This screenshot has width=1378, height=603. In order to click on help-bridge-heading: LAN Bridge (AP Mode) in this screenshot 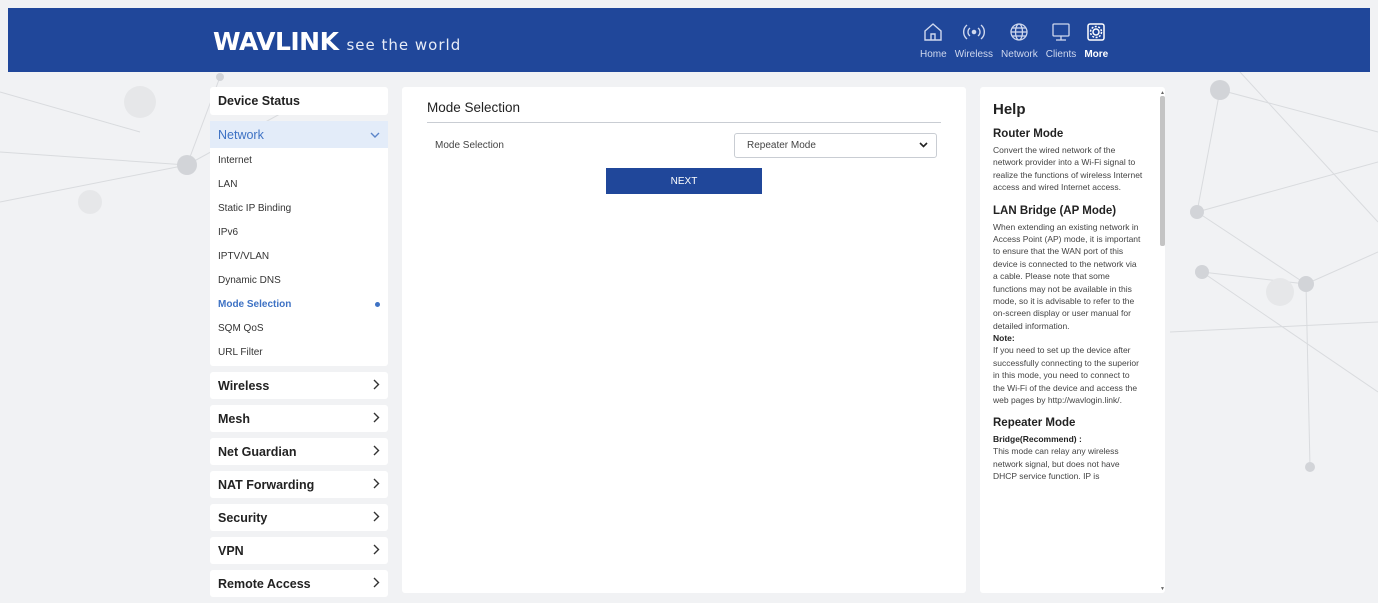, I will do `click(1055, 210)`.